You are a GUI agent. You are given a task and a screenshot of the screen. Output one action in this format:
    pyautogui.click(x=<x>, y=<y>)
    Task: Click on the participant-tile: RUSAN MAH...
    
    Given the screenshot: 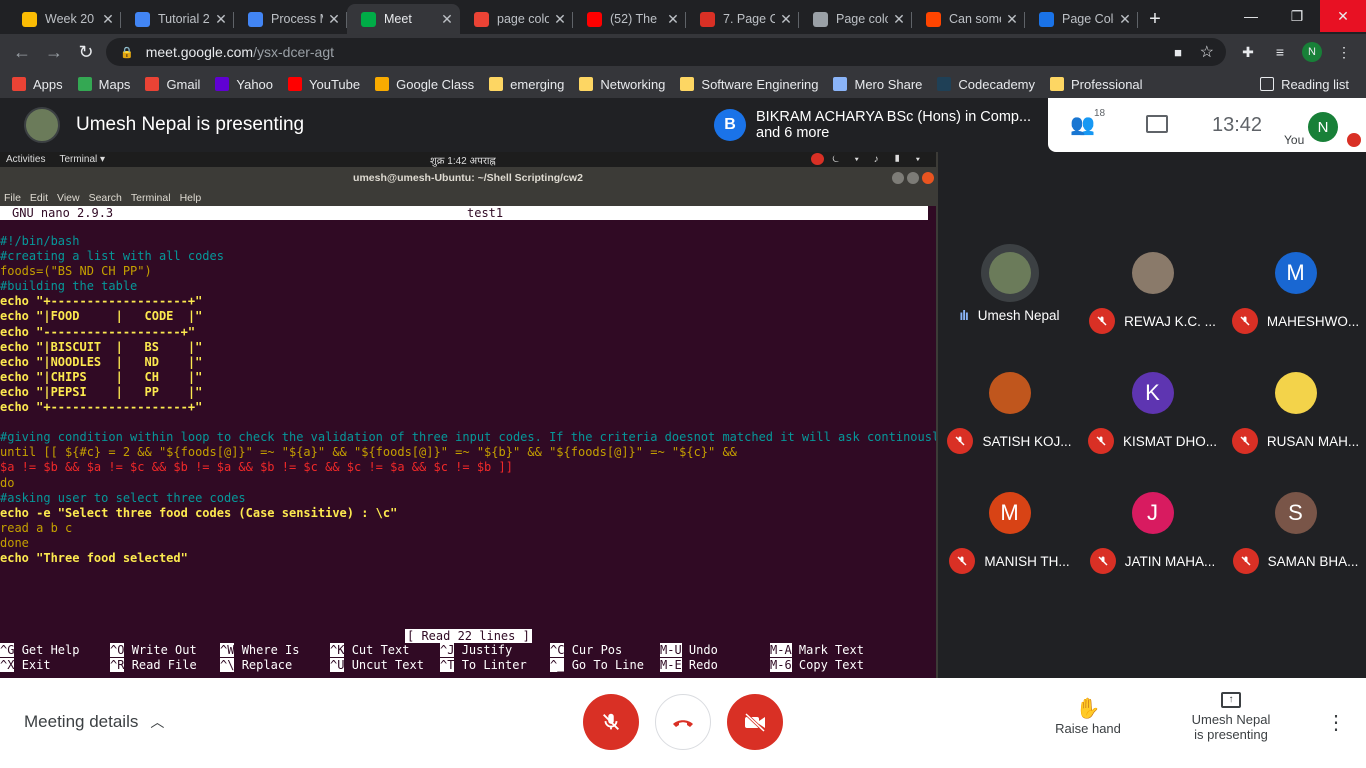 What is the action you would take?
    pyautogui.click(x=1295, y=414)
    